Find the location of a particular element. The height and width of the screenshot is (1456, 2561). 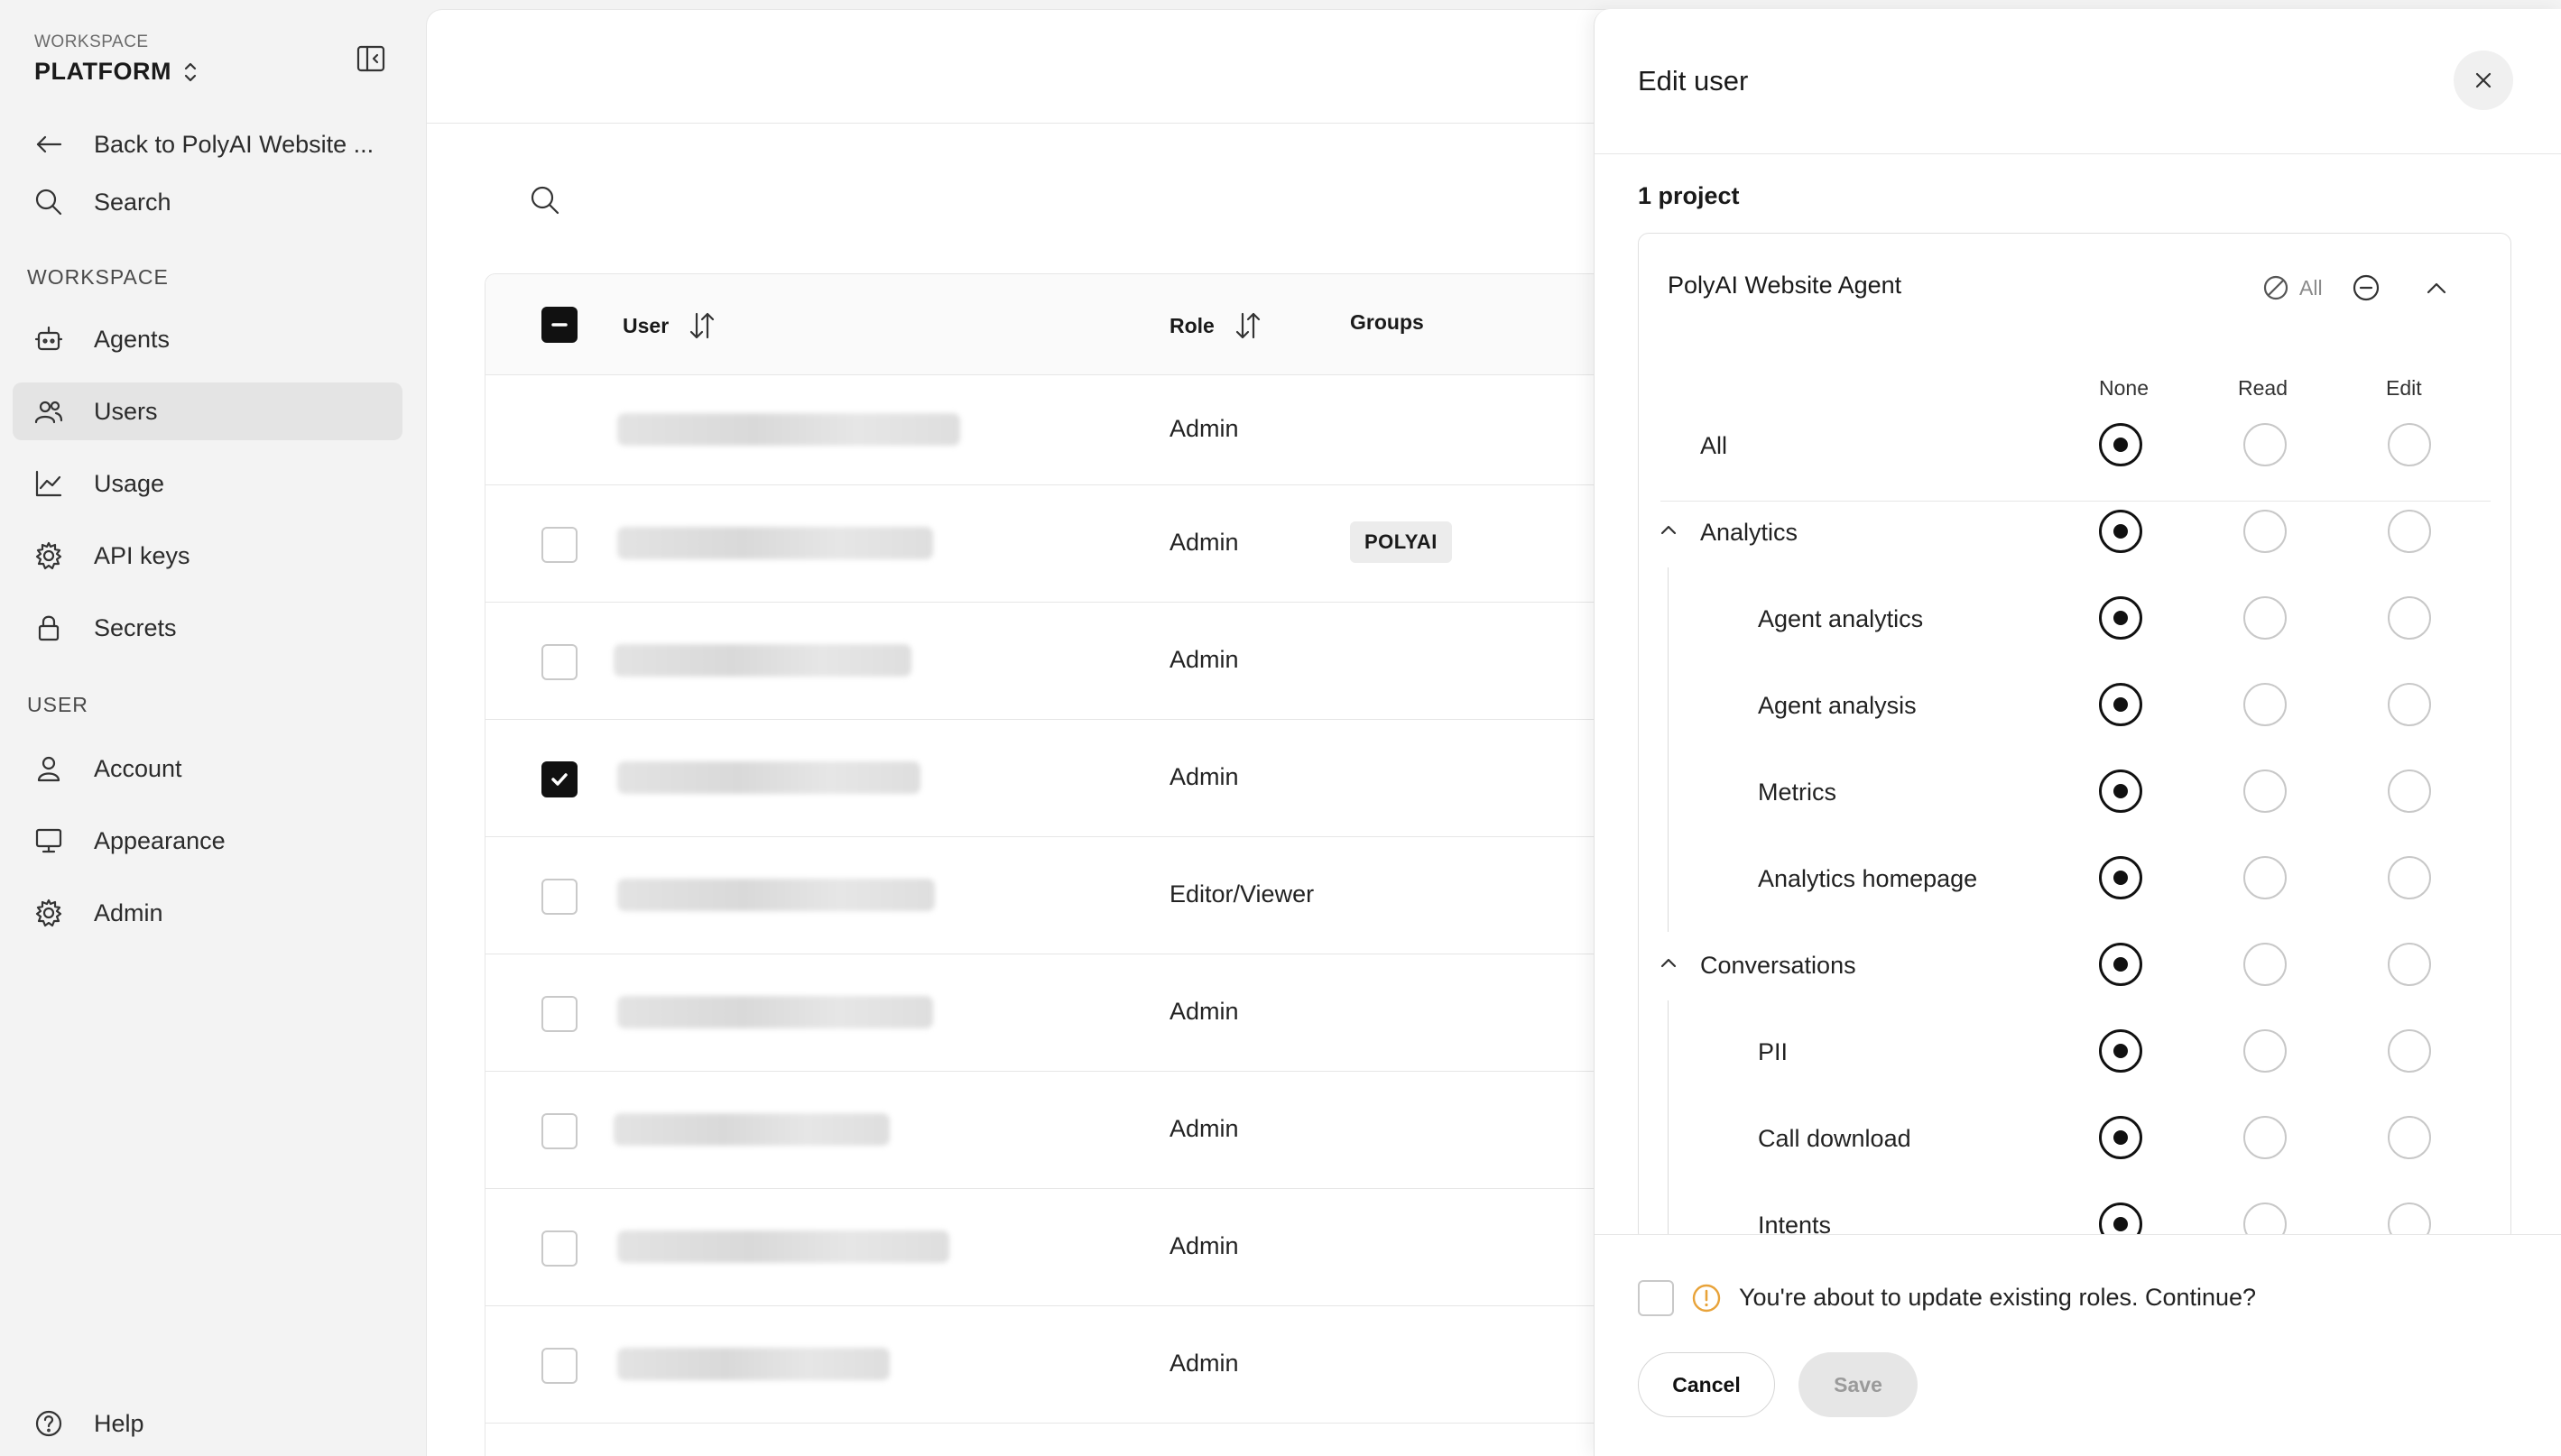

permission-all: All is located at coordinates (1714, 446).